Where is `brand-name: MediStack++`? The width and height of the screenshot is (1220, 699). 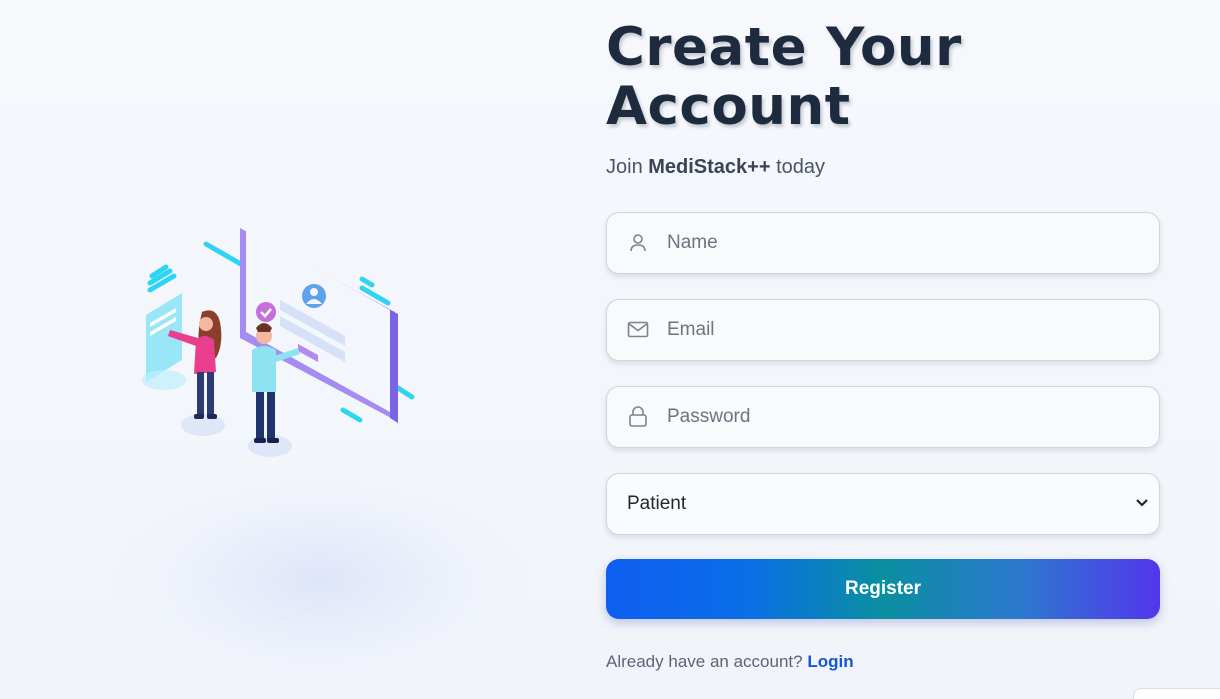
brand-name: MediStack++ is located at coordinates (709, 167).